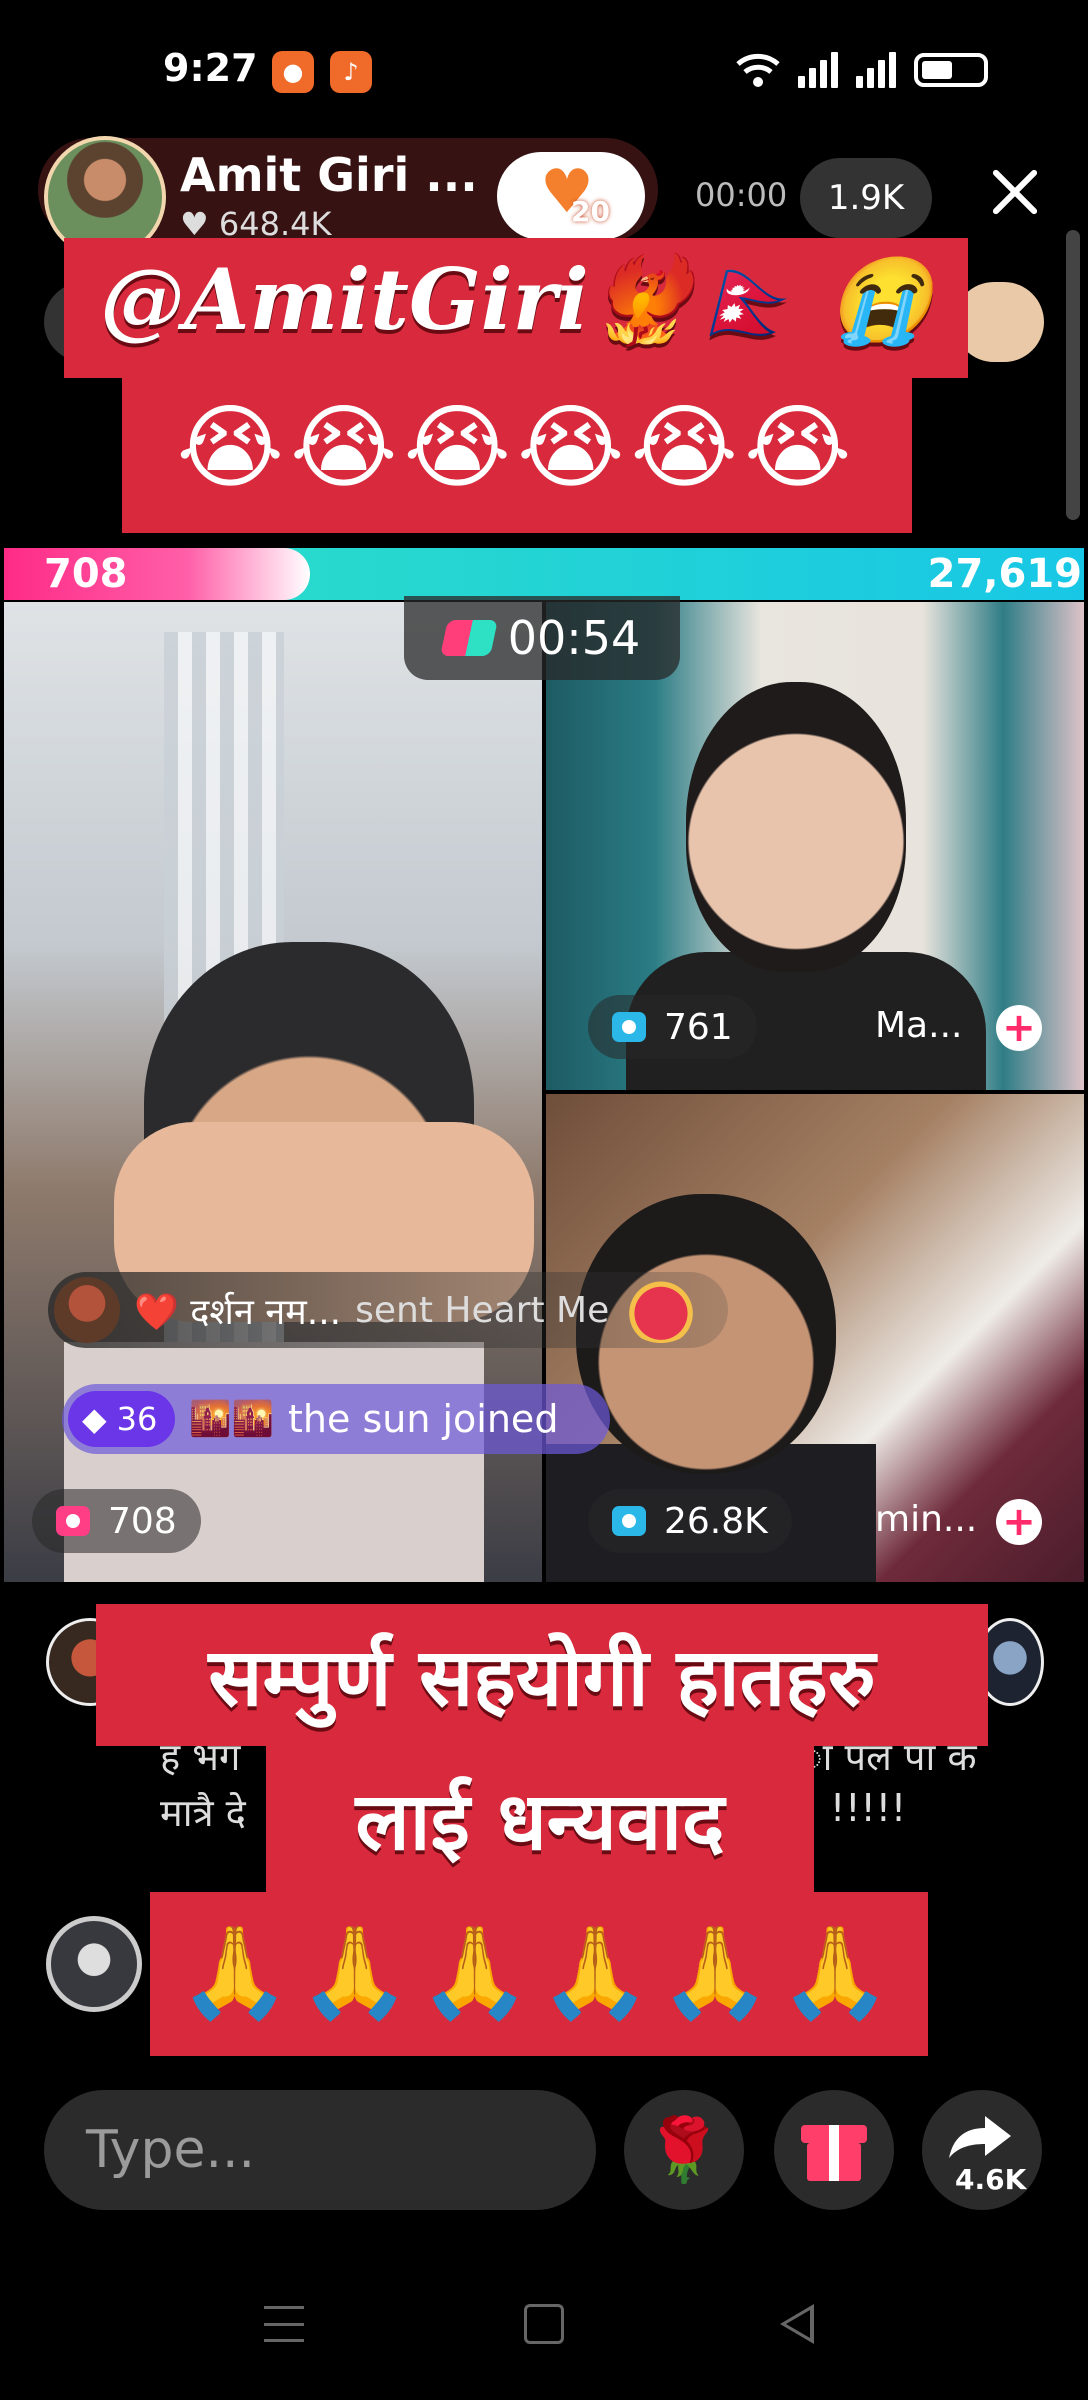  What do you see at coordinates (590, 211) in the screenshot?
I see `follow-badge-count: 20` at bounding box center [590, 211].